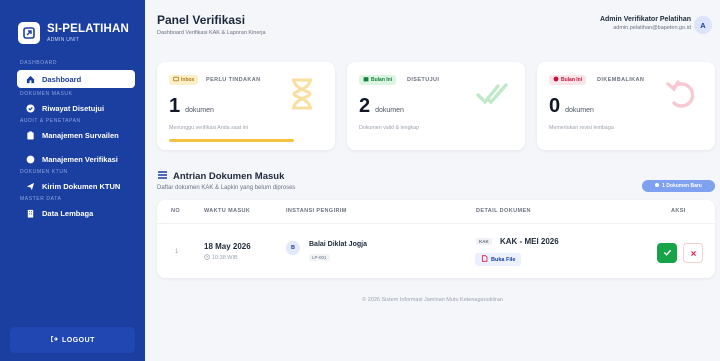  I want to click on check-circle-icon, so click(30, 108).